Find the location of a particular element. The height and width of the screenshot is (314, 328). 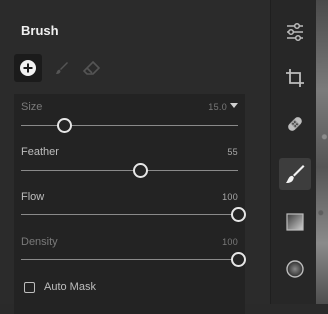

rail-crop-button is located at coordinates (295, 78).